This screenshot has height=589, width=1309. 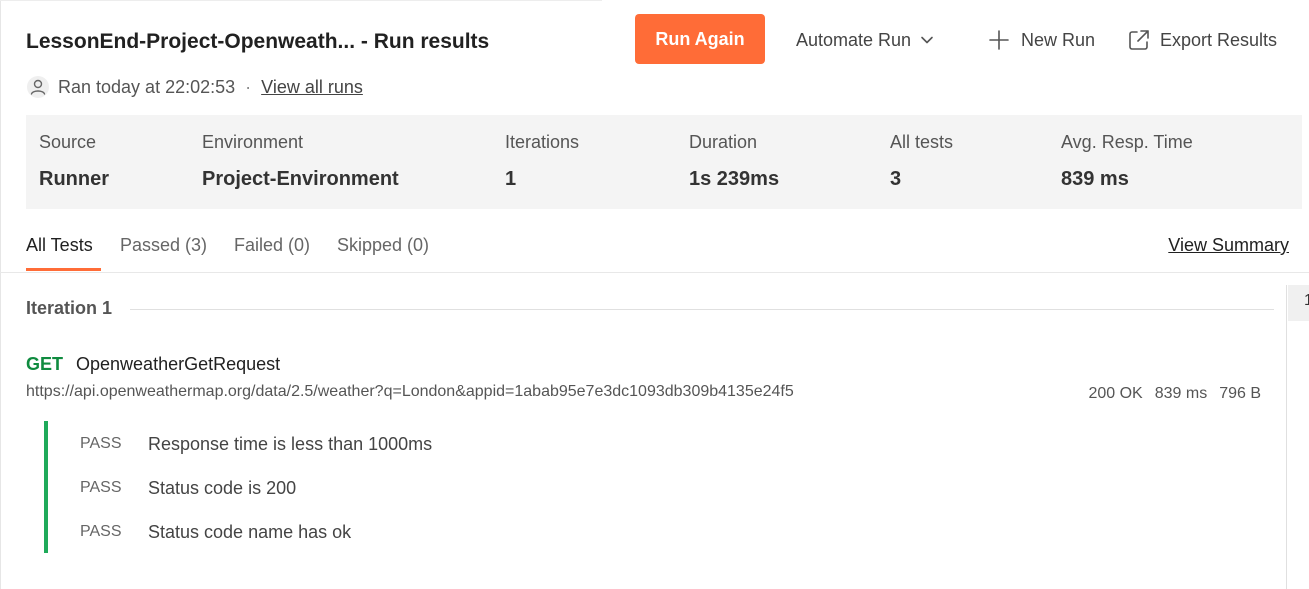 I want to click on iteration-marker: 1, so click(x=1298, y=303).